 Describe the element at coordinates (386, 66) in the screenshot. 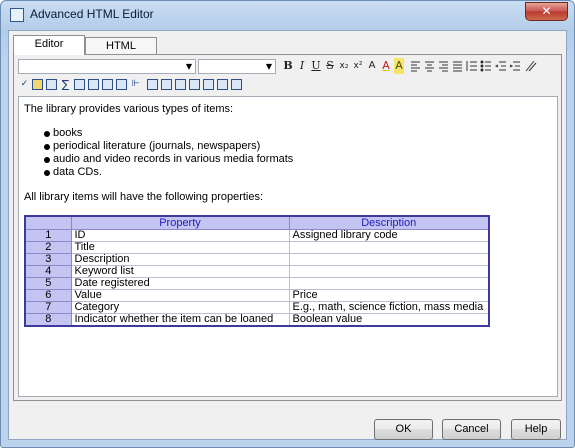

I see `font-color-icon: A` at that location.